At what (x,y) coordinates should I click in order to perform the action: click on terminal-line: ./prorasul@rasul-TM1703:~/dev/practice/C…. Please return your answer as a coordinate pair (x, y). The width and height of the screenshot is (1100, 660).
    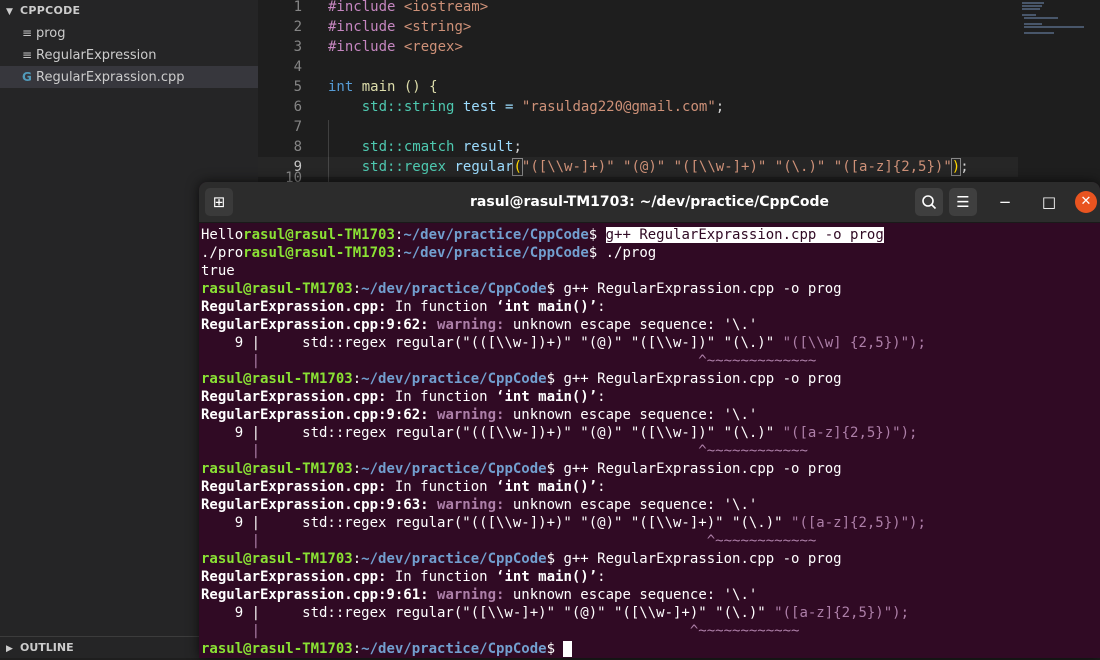
    Looking at the image, I should click on (429, 253).